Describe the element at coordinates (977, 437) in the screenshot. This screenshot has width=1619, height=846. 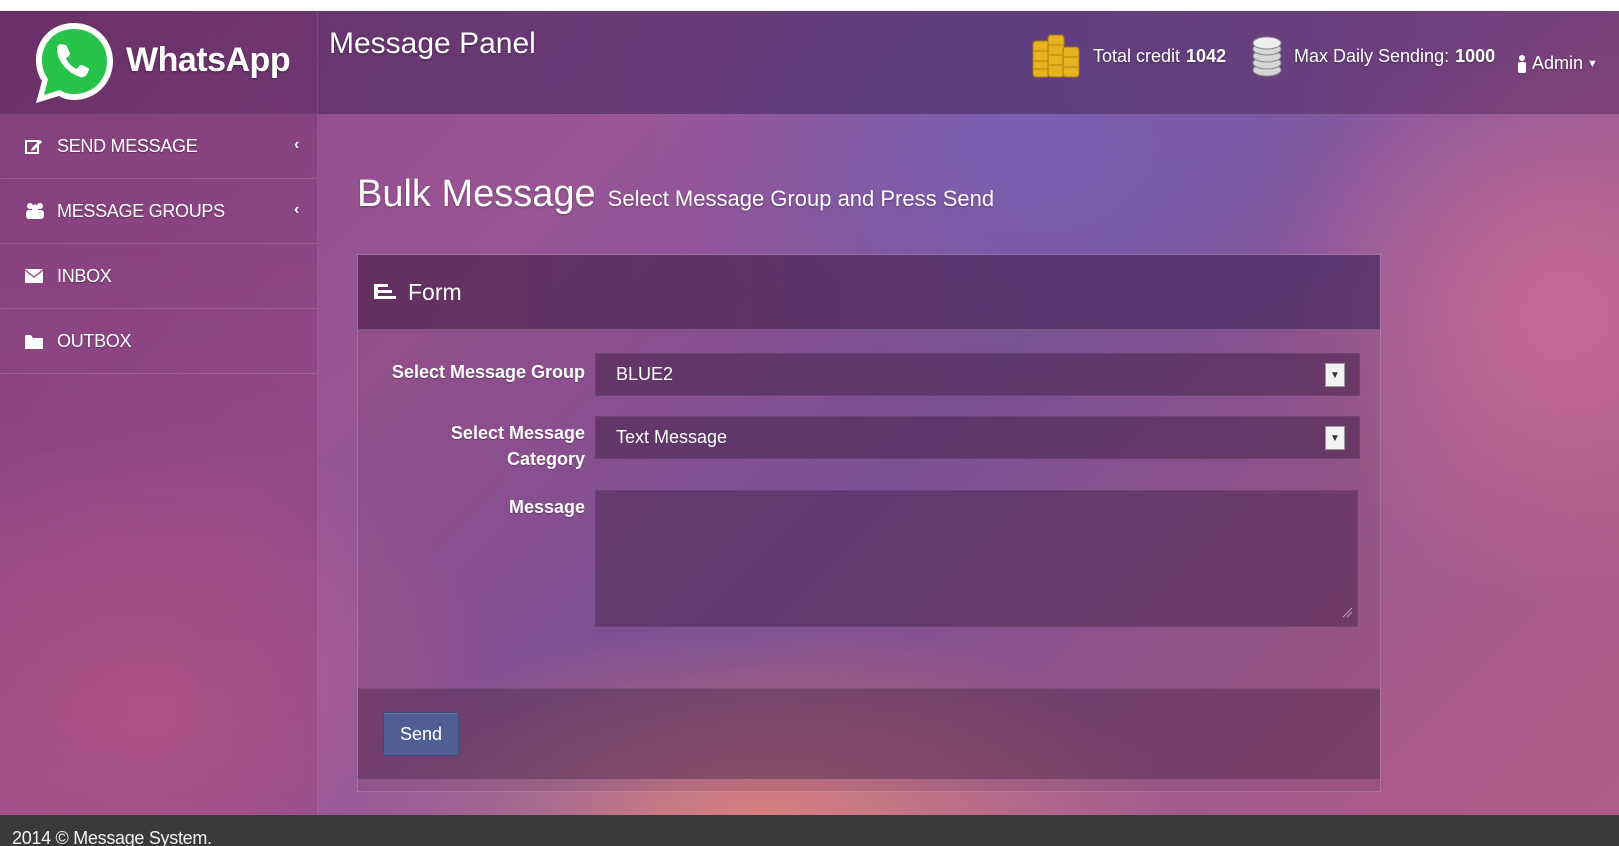
I see `message-category-select: Text Message ▼` at that location.